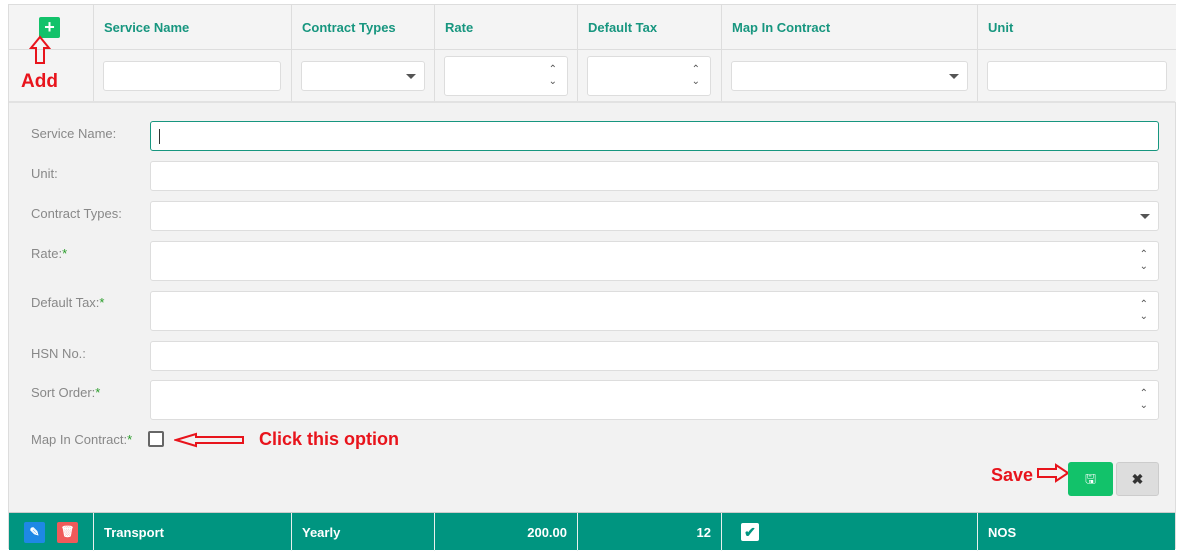 The image size is (1180, 551). I want to click on plus-icon: +, so click(49, 27).